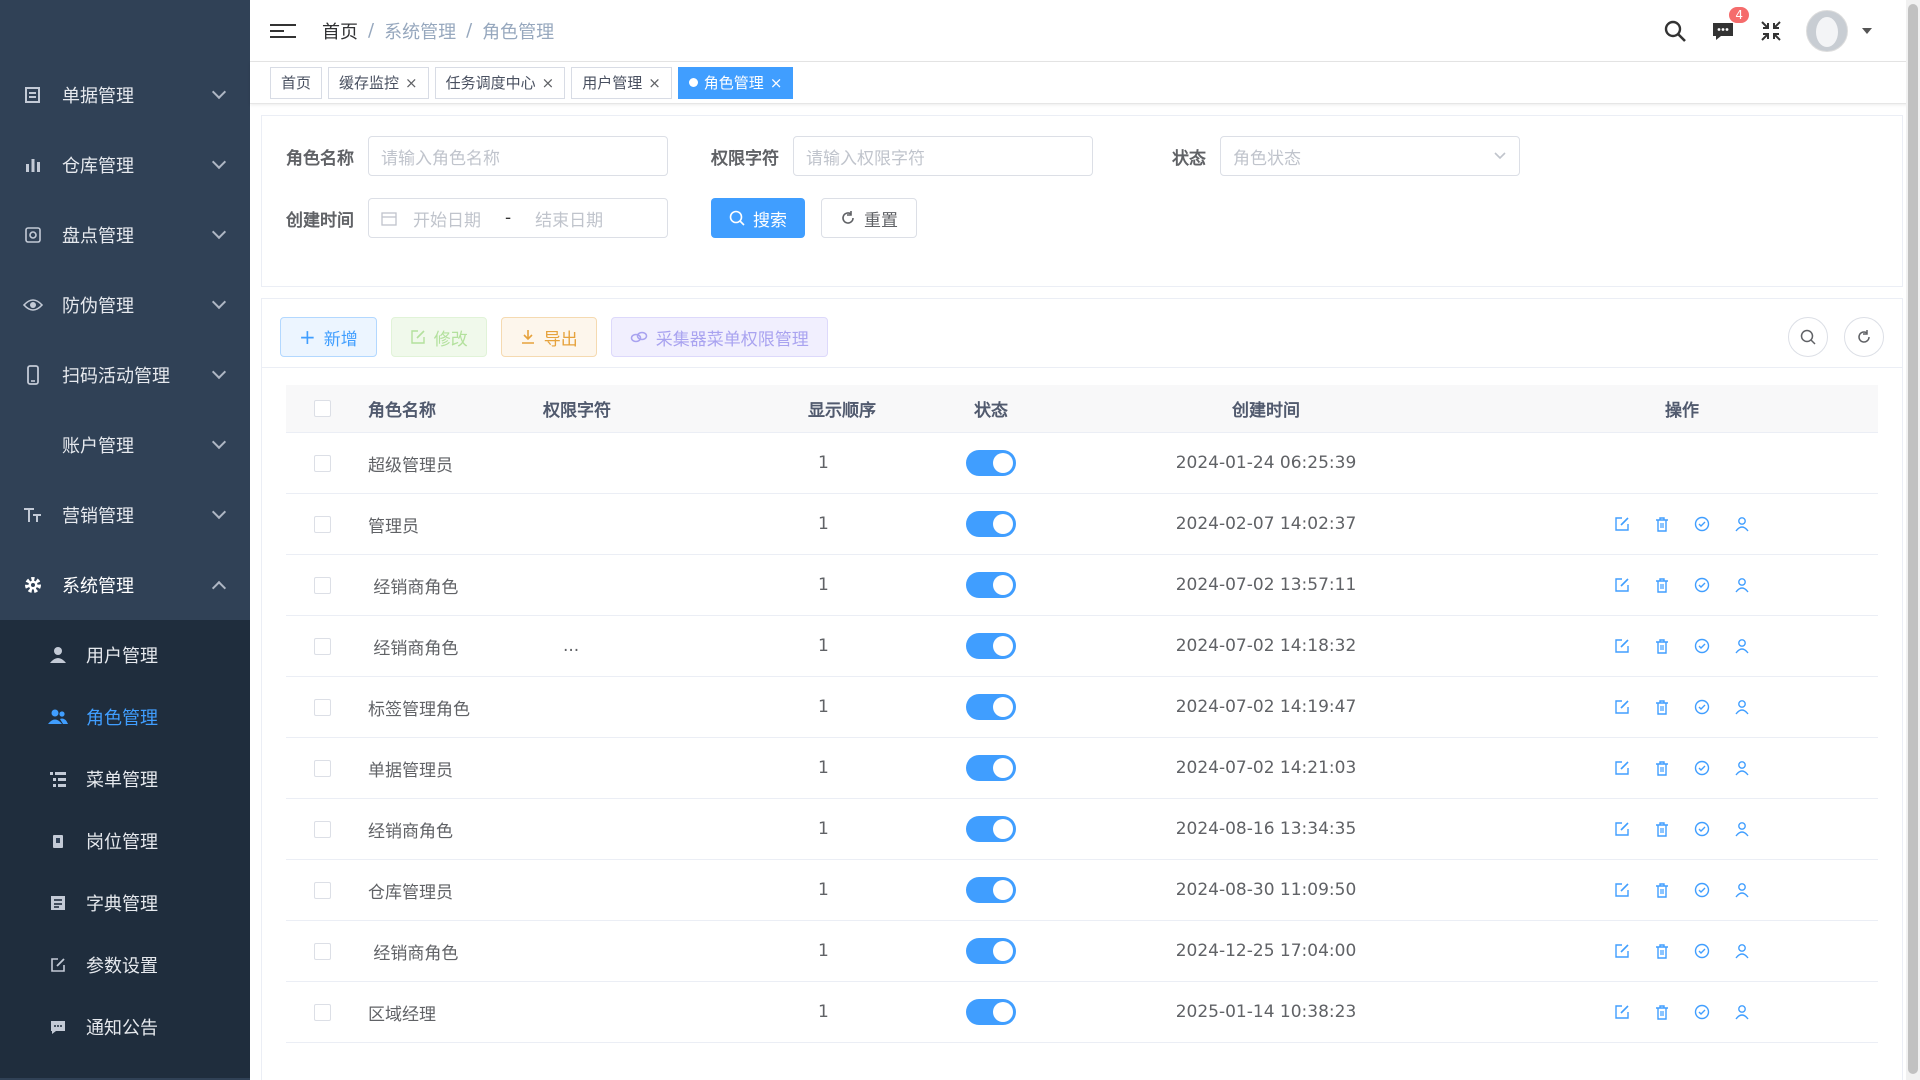 The width and height of the screenshot is (1920, 1080). Describe the element at coordinates (735, 82) in the screenshot. I see `tag-role-management: 角色管理 ×` at that location.